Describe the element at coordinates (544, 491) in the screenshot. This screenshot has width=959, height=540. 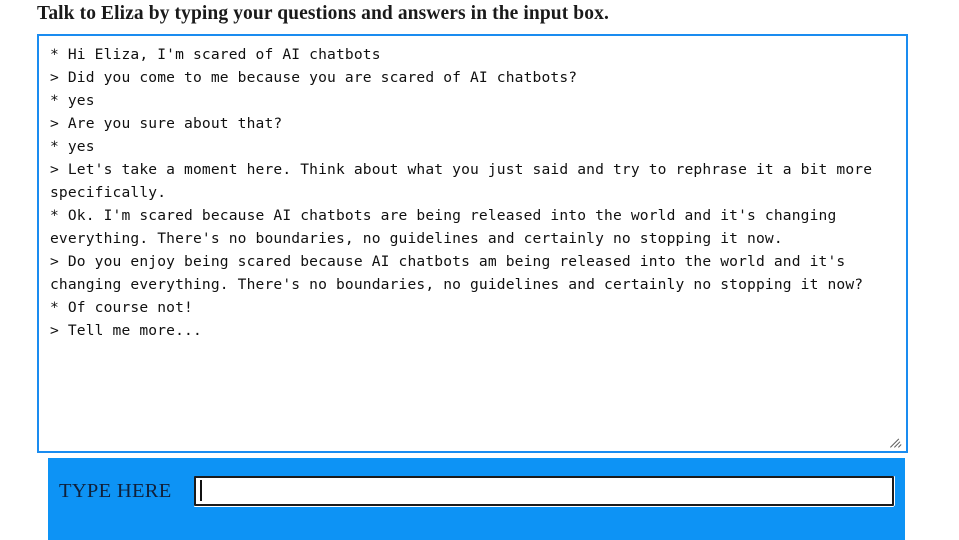
I see `answer-input` at that location.